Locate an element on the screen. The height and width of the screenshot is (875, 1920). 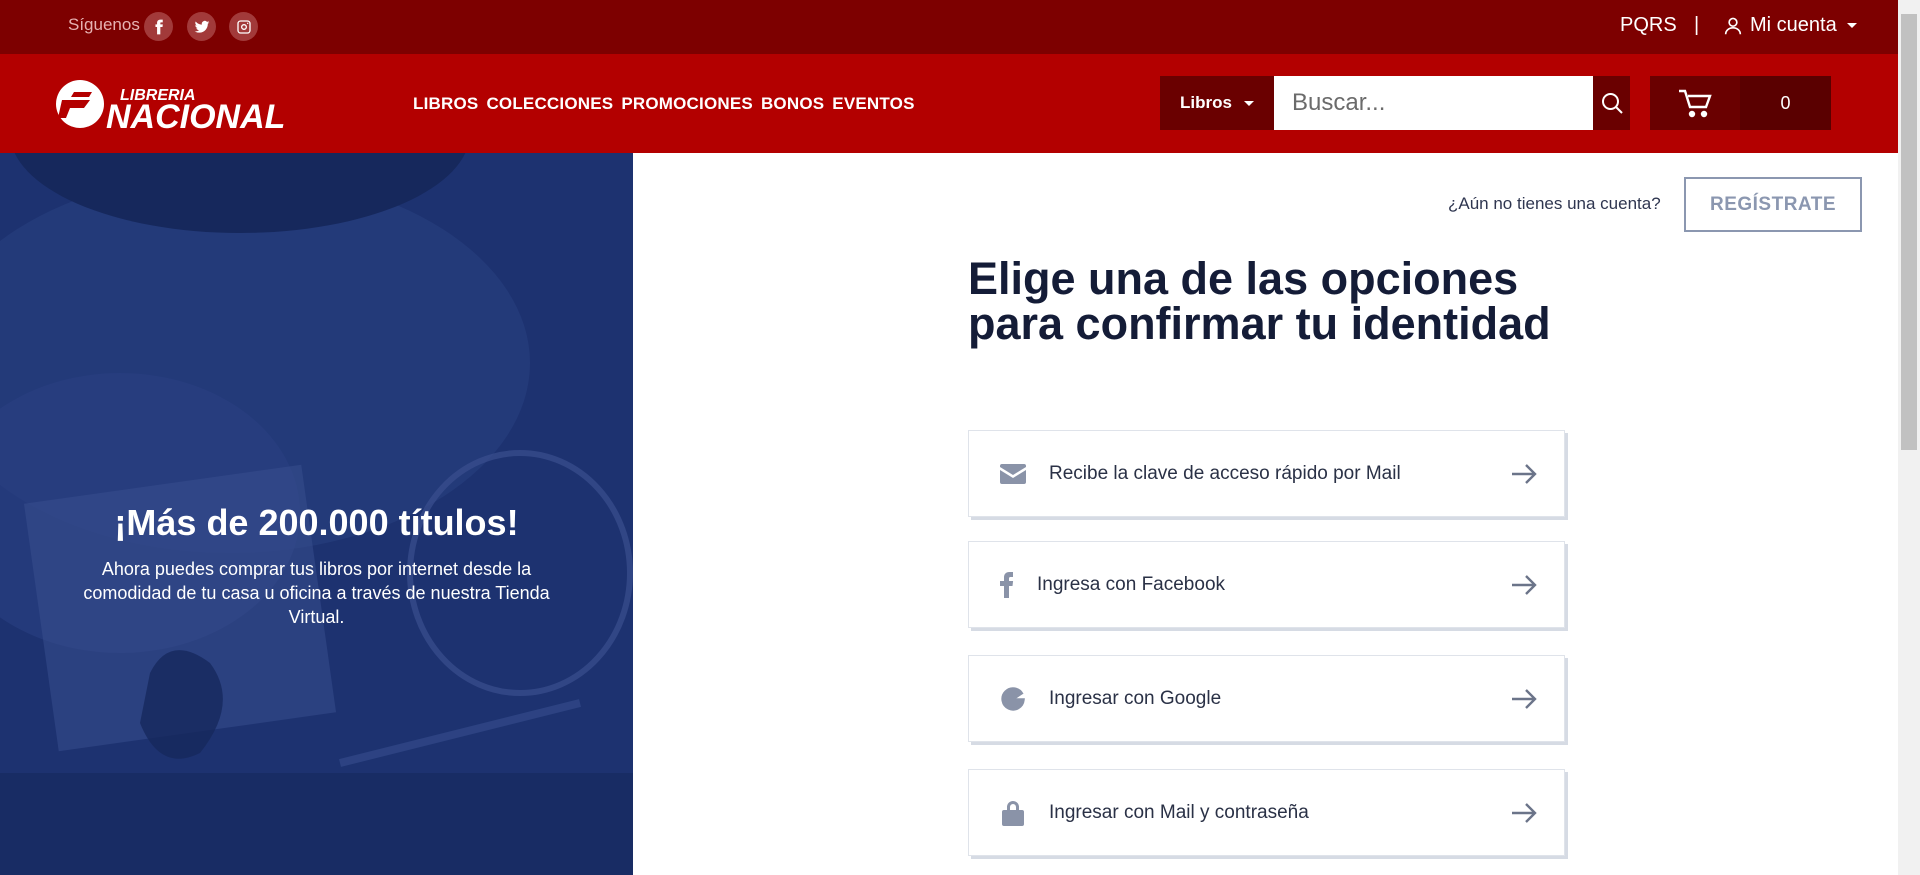
option-label: Ingresar con Mail y contraseña is located at coordinates (1179, 812).